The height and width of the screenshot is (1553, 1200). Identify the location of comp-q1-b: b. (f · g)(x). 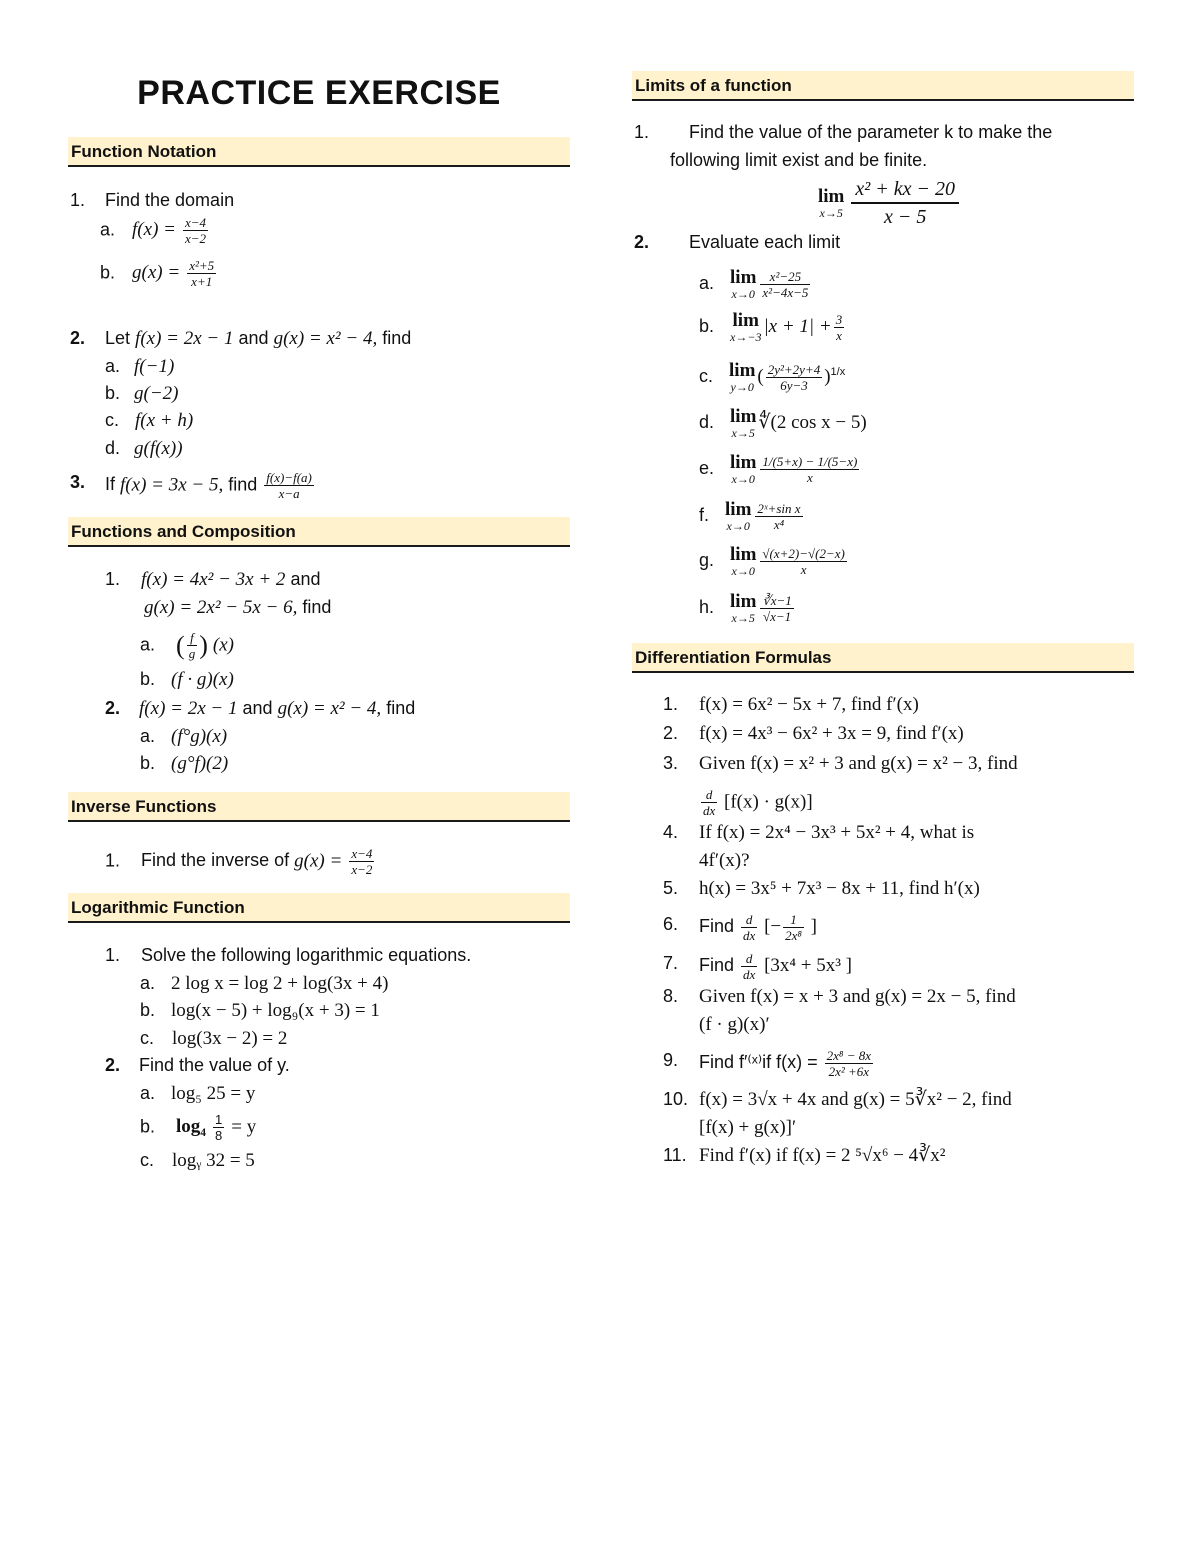
(187, 679).